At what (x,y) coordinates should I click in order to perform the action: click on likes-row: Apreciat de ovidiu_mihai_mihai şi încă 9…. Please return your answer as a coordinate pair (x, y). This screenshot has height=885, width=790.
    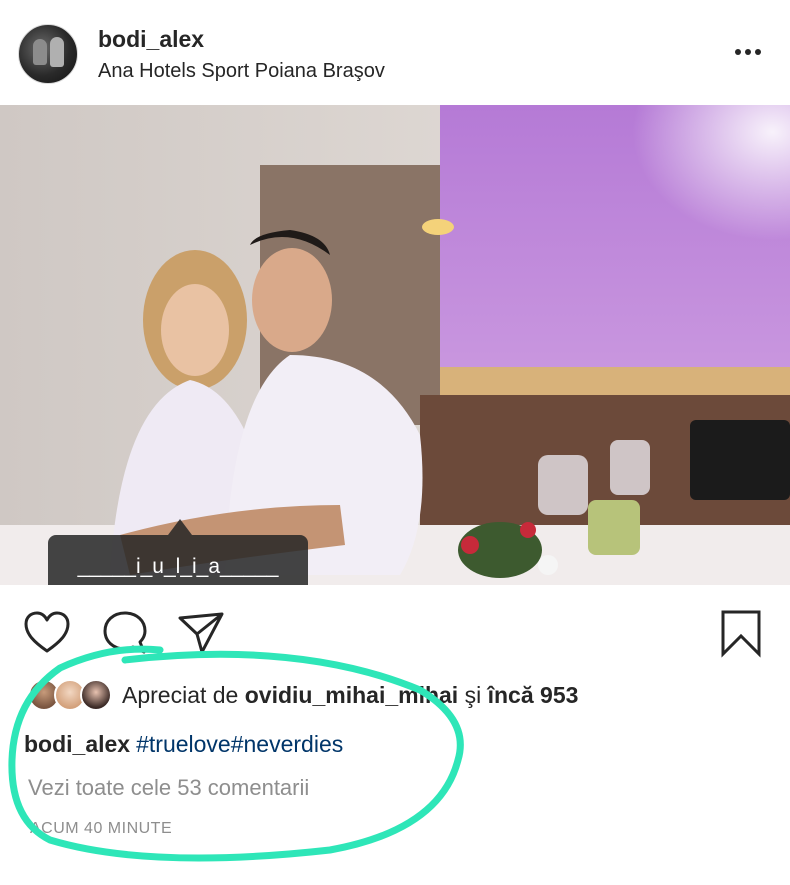
    Looking at the image, I should click on (404, 696).